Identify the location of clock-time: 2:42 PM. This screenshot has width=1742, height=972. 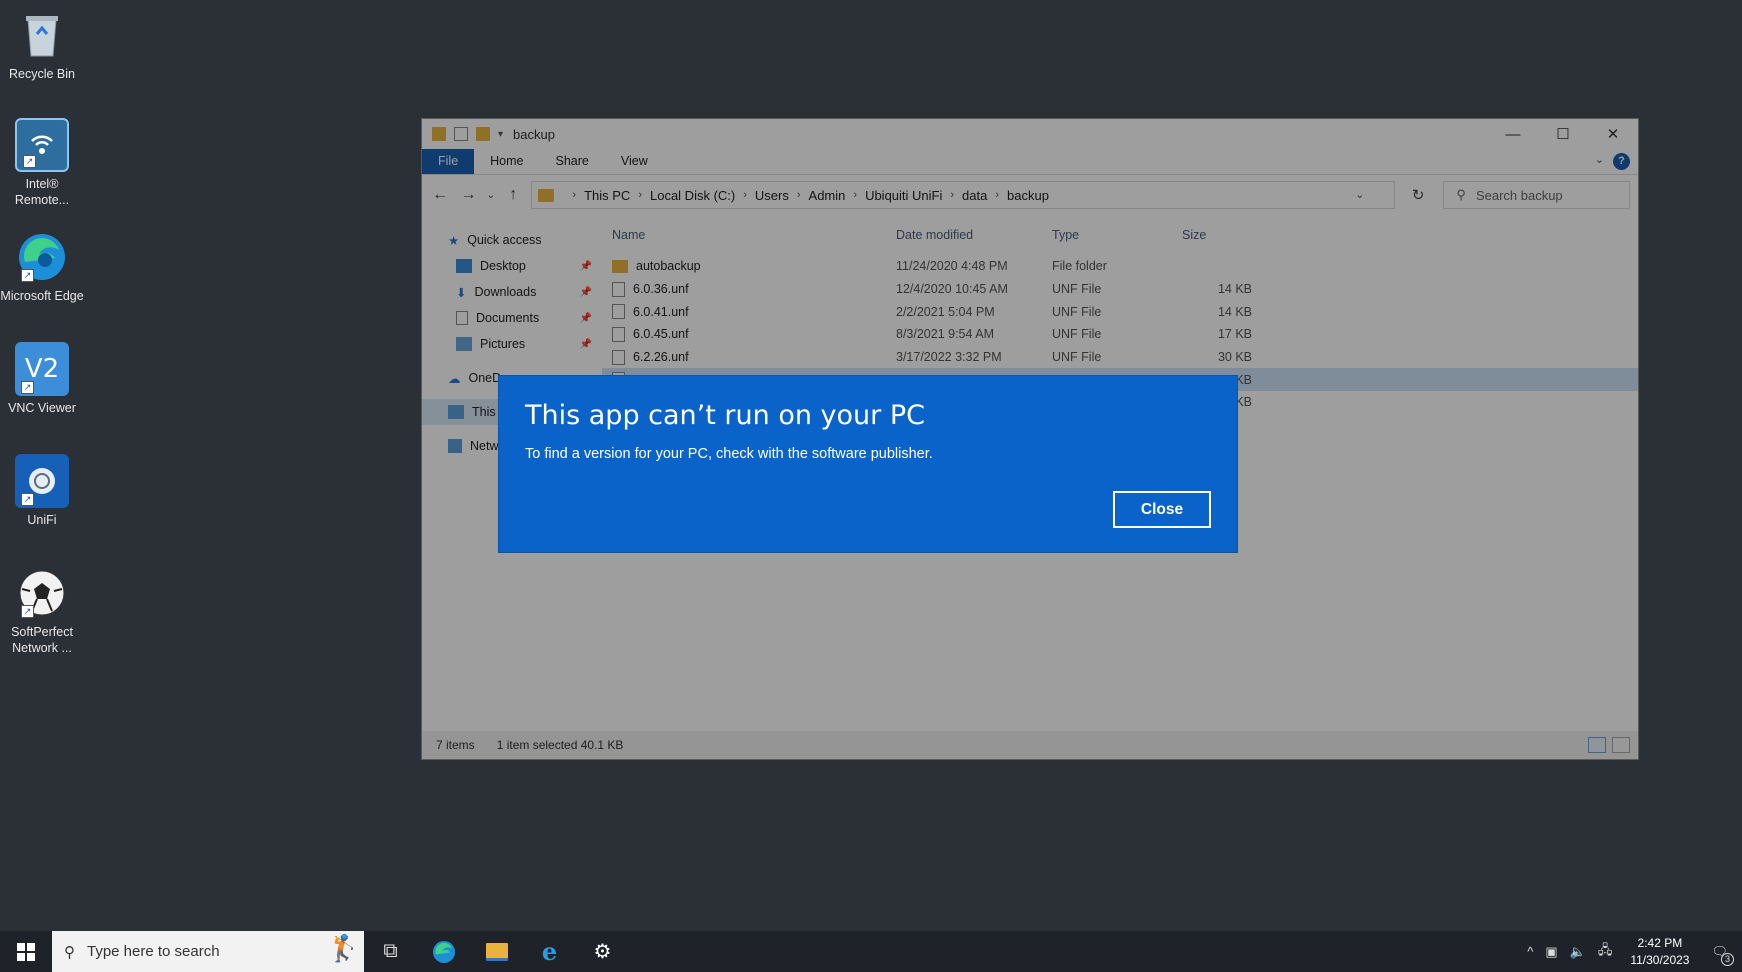
(1660, 942).